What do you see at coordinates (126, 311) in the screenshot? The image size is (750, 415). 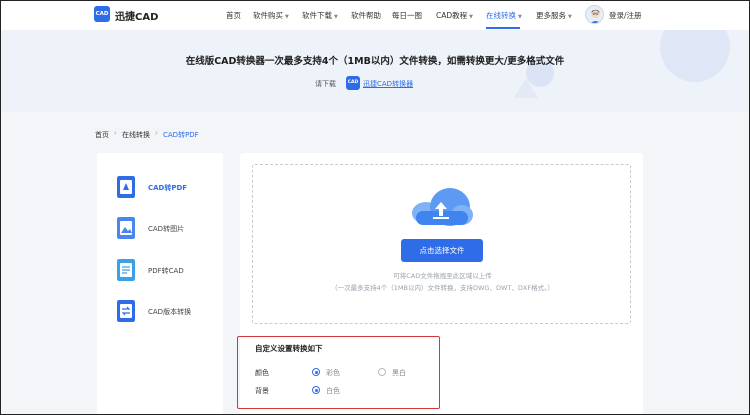 I see `cad-version-convert-icon` at bounding box center [126, 311].